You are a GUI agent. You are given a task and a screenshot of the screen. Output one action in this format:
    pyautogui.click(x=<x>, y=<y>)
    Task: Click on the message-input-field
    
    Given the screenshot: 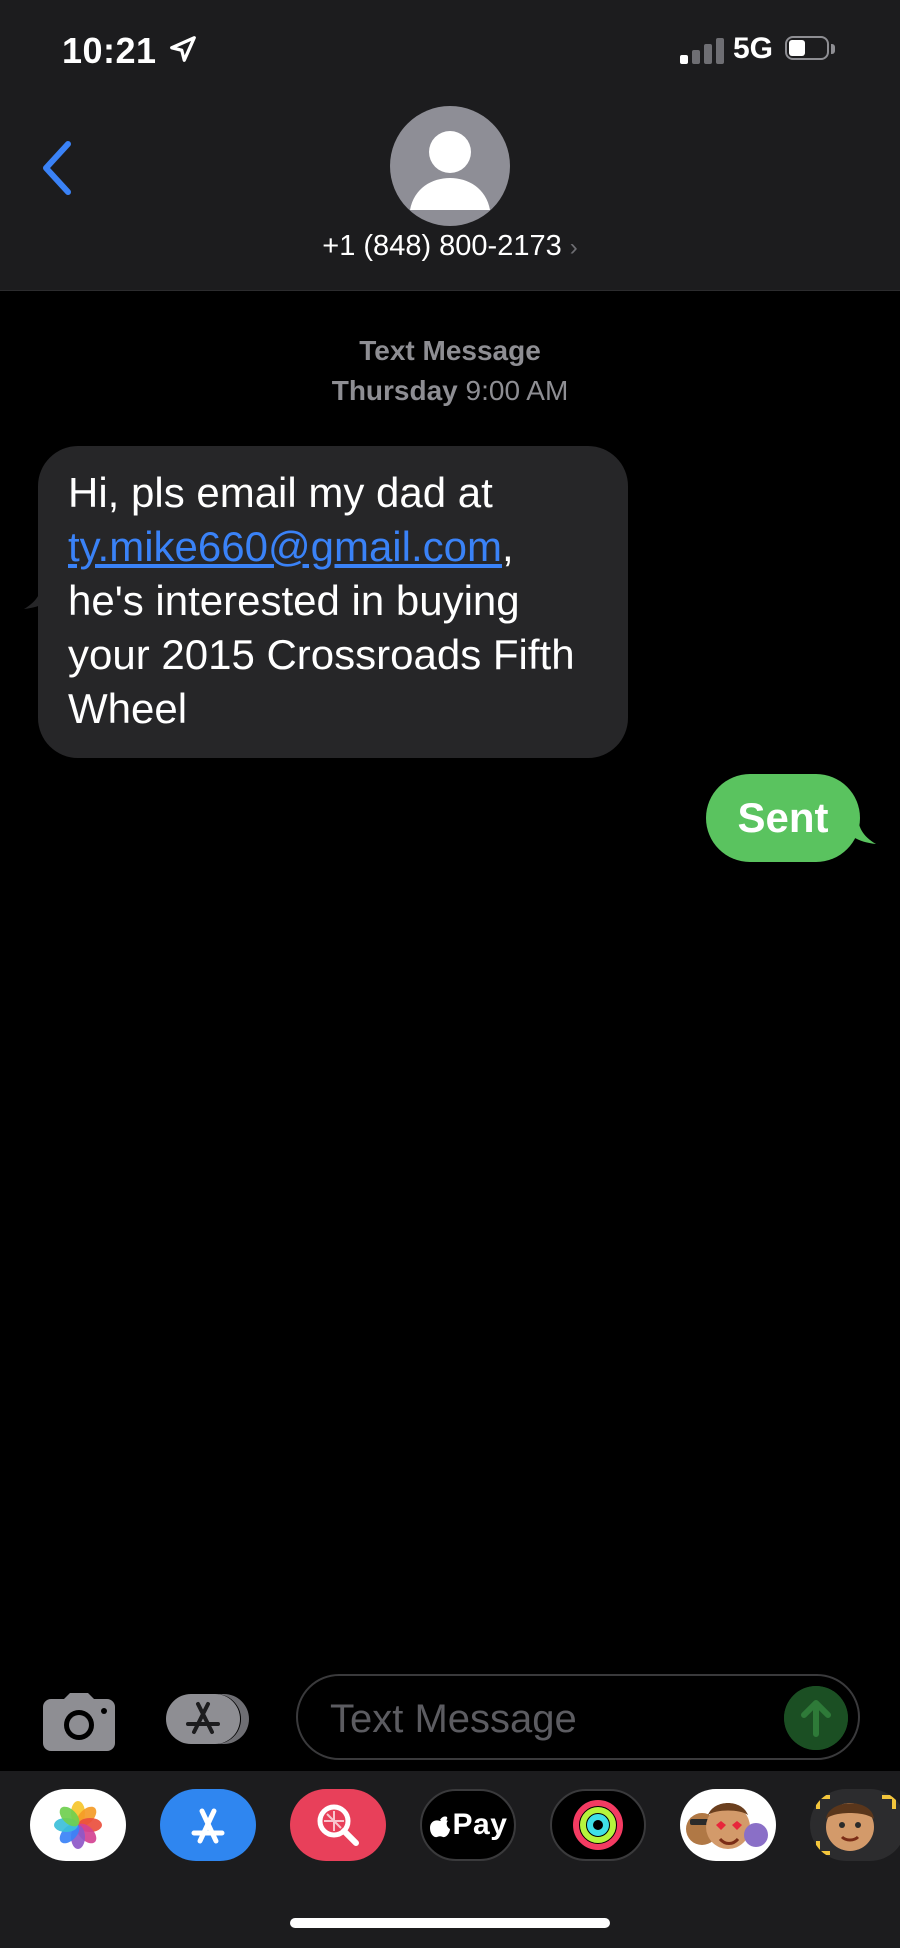 What is the action you would take?
    pyautogui.click(x=578, y=1717)
    